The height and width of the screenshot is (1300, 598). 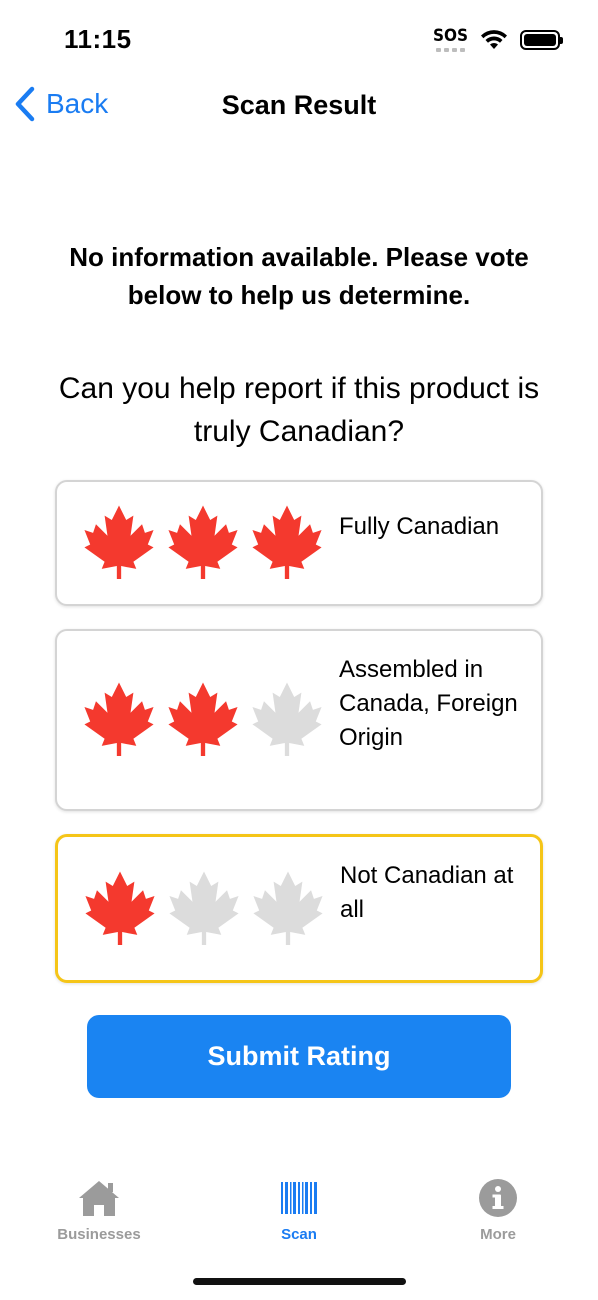 What do you see at coordinates (299, 1281) in the screenshot?
I see `home-indicator` at bounding box center [299, 1281].